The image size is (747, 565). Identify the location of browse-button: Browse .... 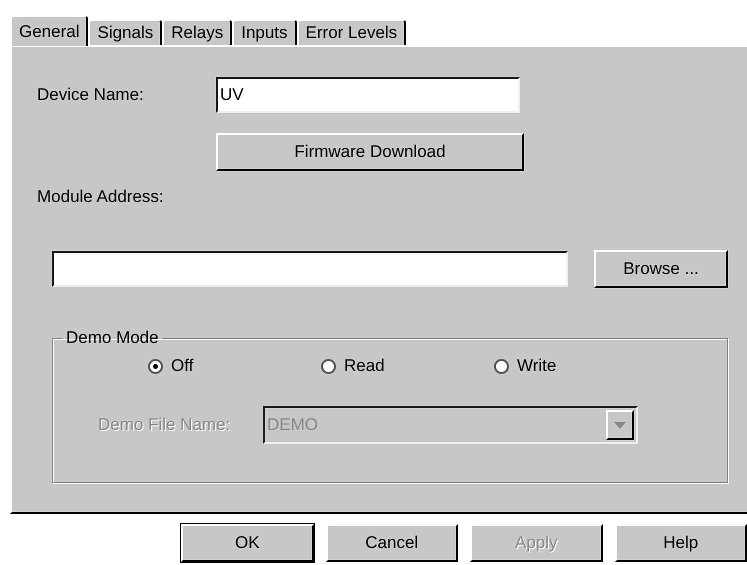
(661, 269).